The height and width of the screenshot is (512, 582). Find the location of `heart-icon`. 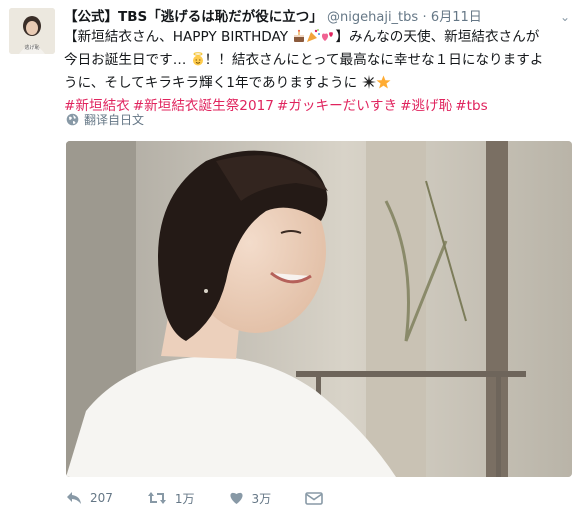

heart-icon is located at coordinates (236, 498).